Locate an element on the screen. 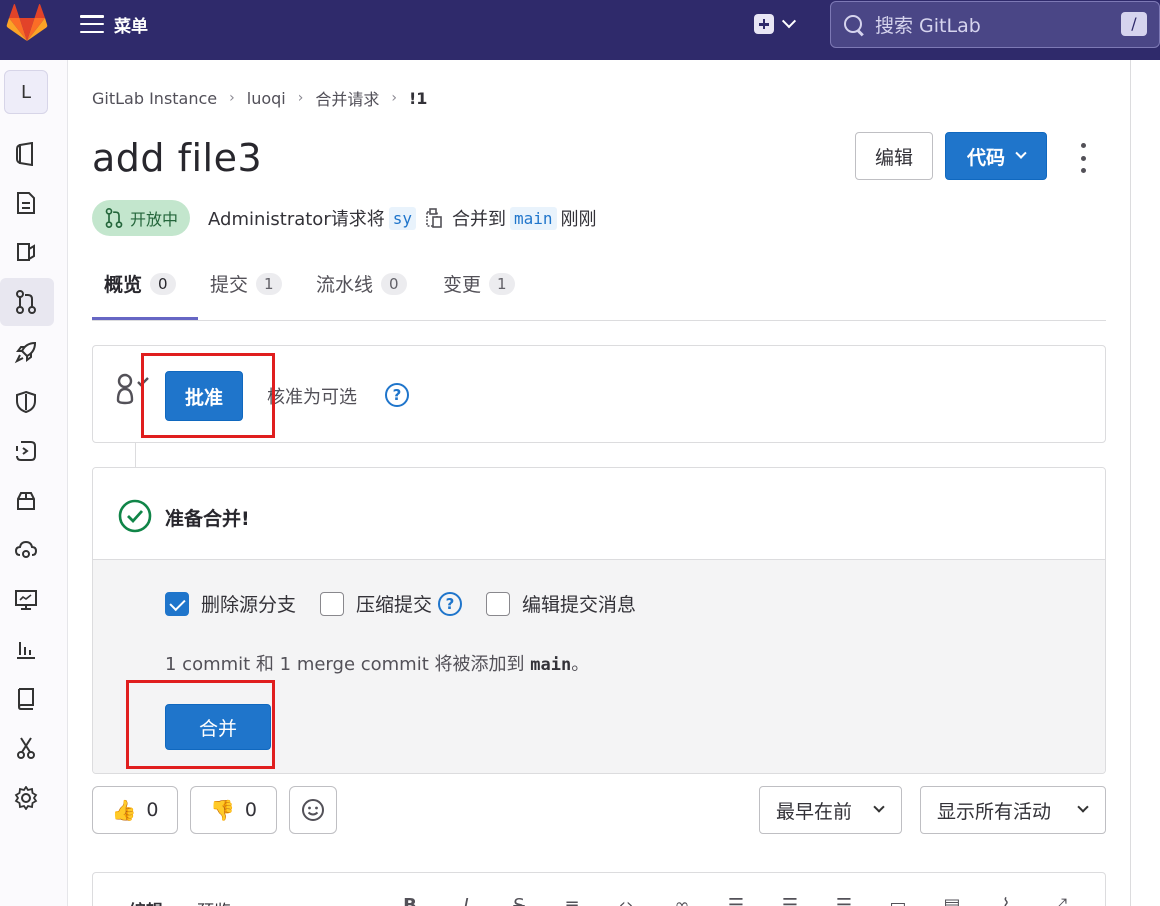 This screenshot has height=906, width=1160. issues-icon is located at coordinates (26, 203).